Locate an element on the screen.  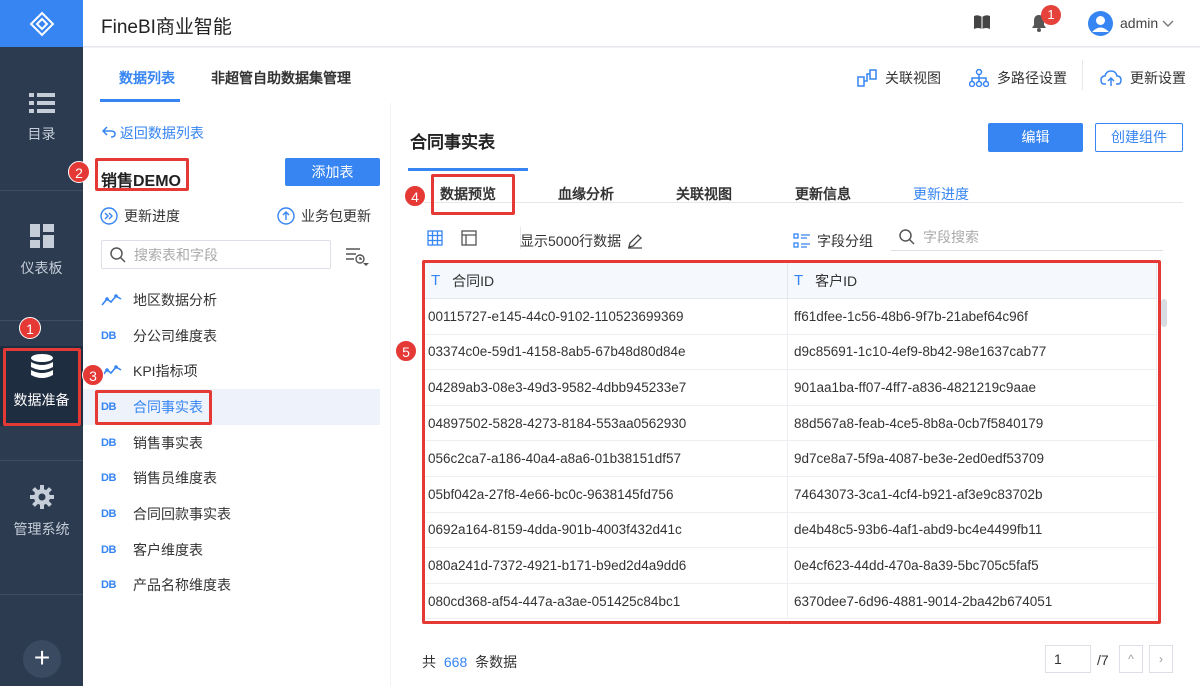
field-group-icon is located at coordinates (801, 240).